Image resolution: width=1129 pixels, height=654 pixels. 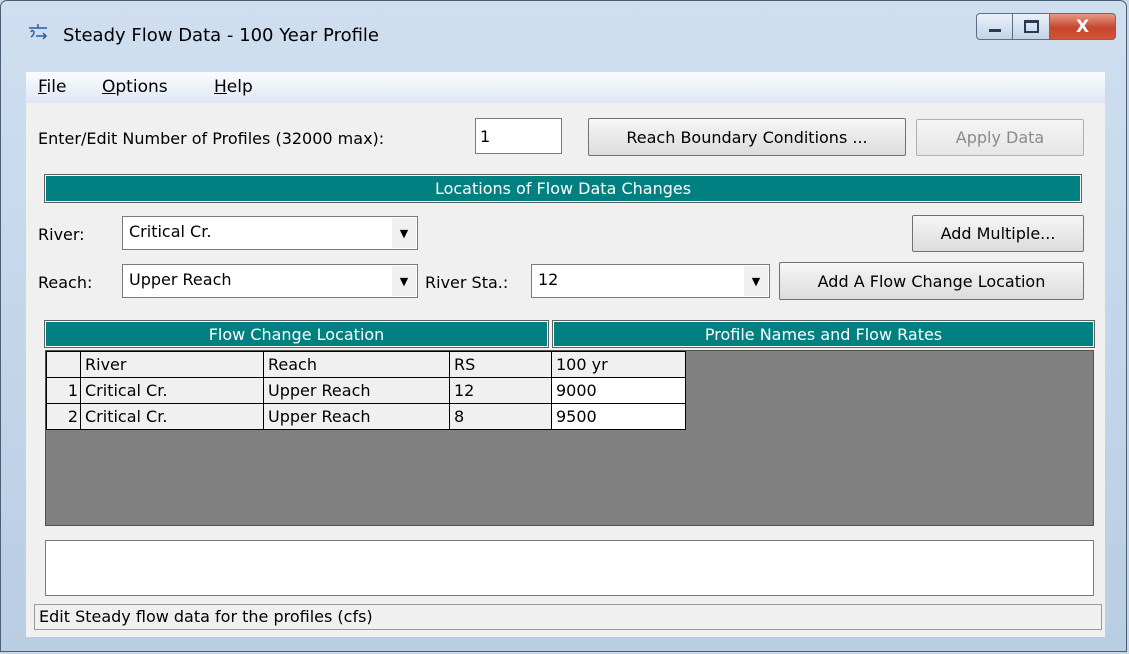 What do you see at coordinates (650, 281) in the screenshot?
I see `river-sta-select: 12 ▼` at bounding box center [650, 281].